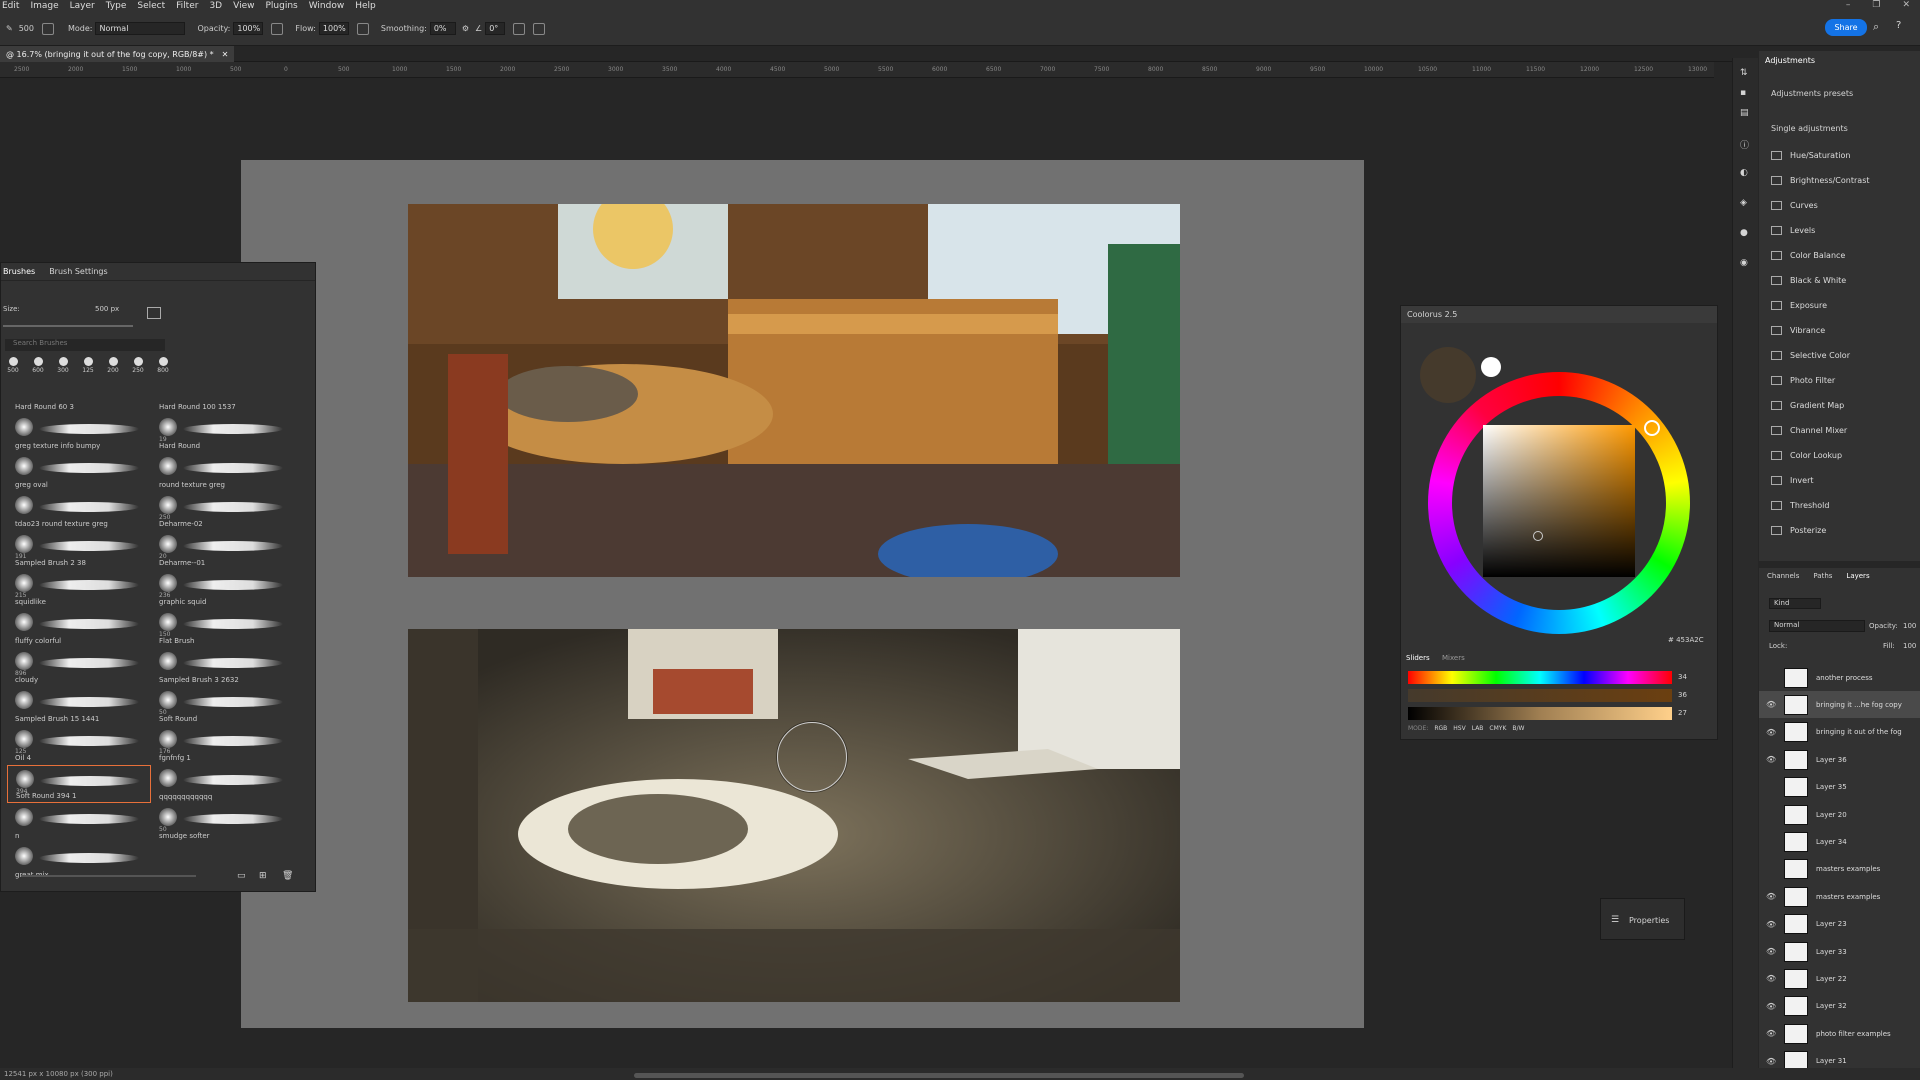 This screenshot has height=1080, width=1920. Describe the element at coordinates (1459, 728) in the screenshot. I see `color-mode-option: HSV` at that location.